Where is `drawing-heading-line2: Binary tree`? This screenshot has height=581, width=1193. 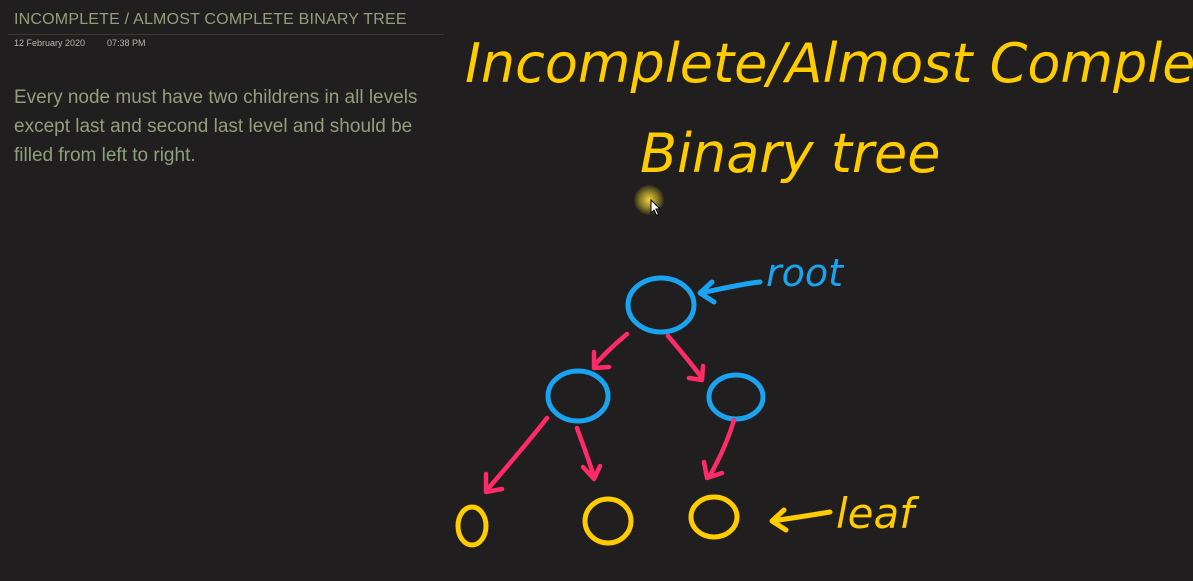
drawing-heading-line2: Binary tree is located at coordinates (790, 153).